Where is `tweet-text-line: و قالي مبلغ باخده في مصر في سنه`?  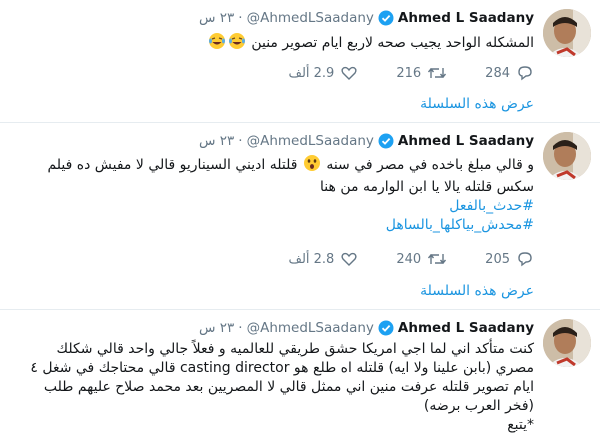
tweet-text-line: و قالي مبلغ باخده في مصر في سنه is located at coordinates (430, 165).